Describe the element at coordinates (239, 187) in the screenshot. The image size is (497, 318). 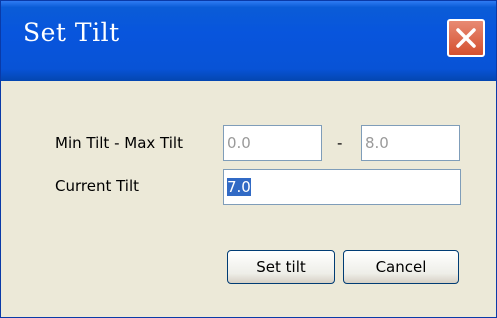
I see `current-tilt-value: 7.0` at that location.